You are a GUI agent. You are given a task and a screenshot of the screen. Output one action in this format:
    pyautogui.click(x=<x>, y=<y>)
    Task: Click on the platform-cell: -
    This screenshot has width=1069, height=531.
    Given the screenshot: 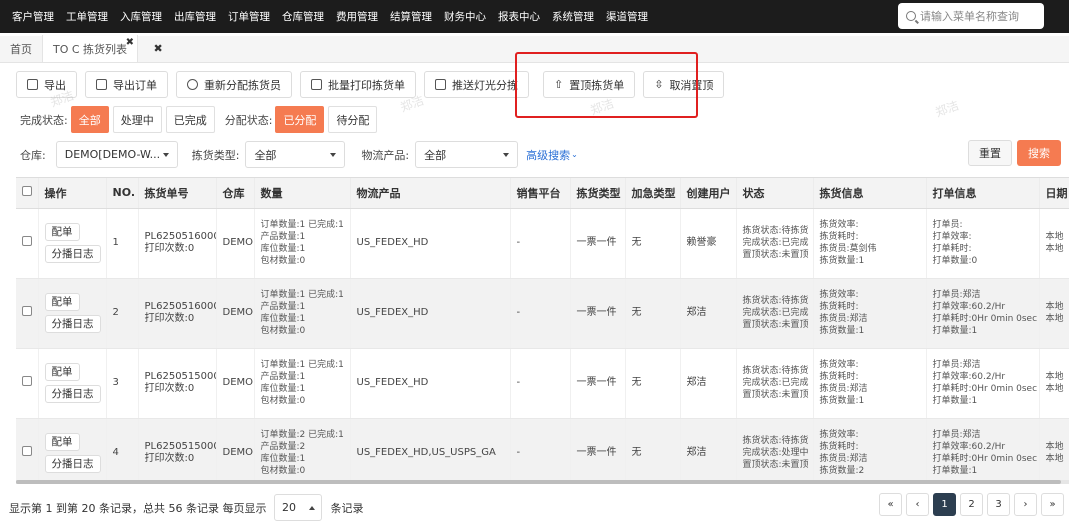 What is the action you would take?
    pyautogui.click(x=540, y=243)
    